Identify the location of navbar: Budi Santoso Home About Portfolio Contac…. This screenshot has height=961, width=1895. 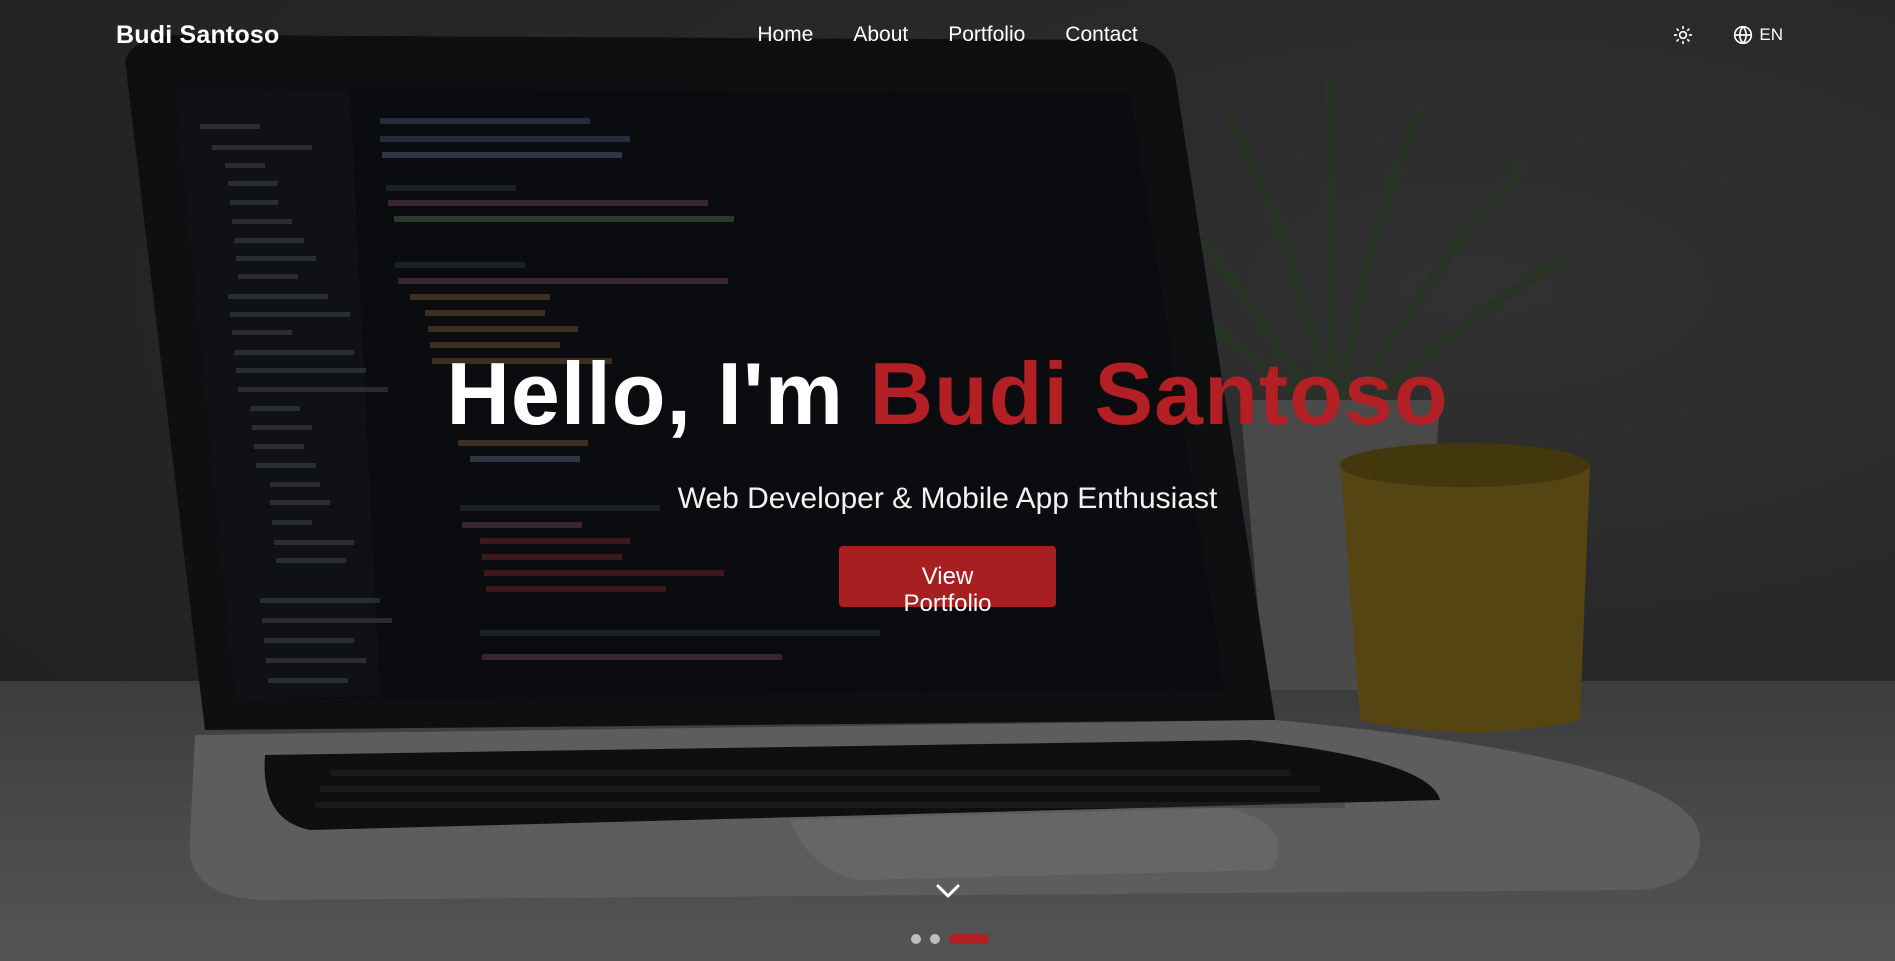
(947, 35).